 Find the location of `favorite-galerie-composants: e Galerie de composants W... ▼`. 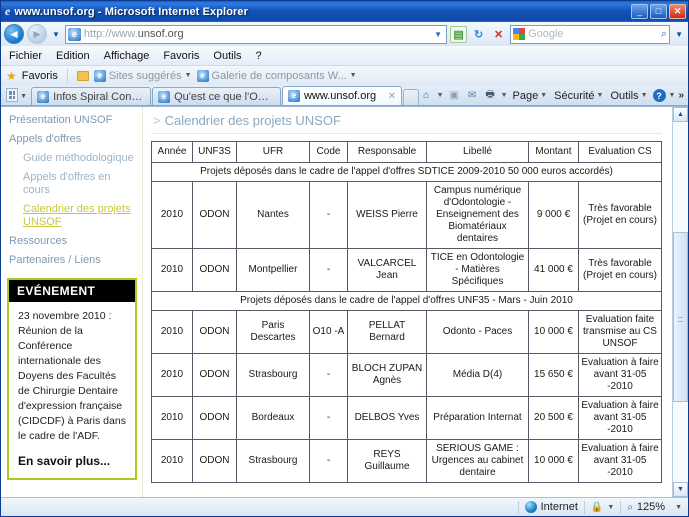

favorite-galerie-composants: e Galerie de composants W... ▼ is located at coordinates (276, 75).